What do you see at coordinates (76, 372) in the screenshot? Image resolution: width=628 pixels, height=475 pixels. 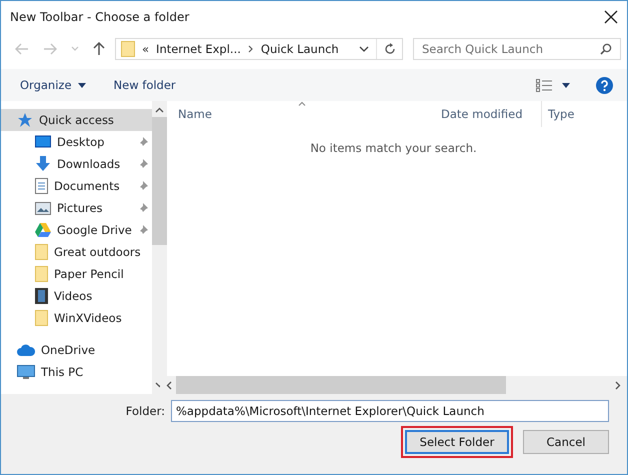 I see `sidebar-item: This PC` at bounding box center [76, 372].